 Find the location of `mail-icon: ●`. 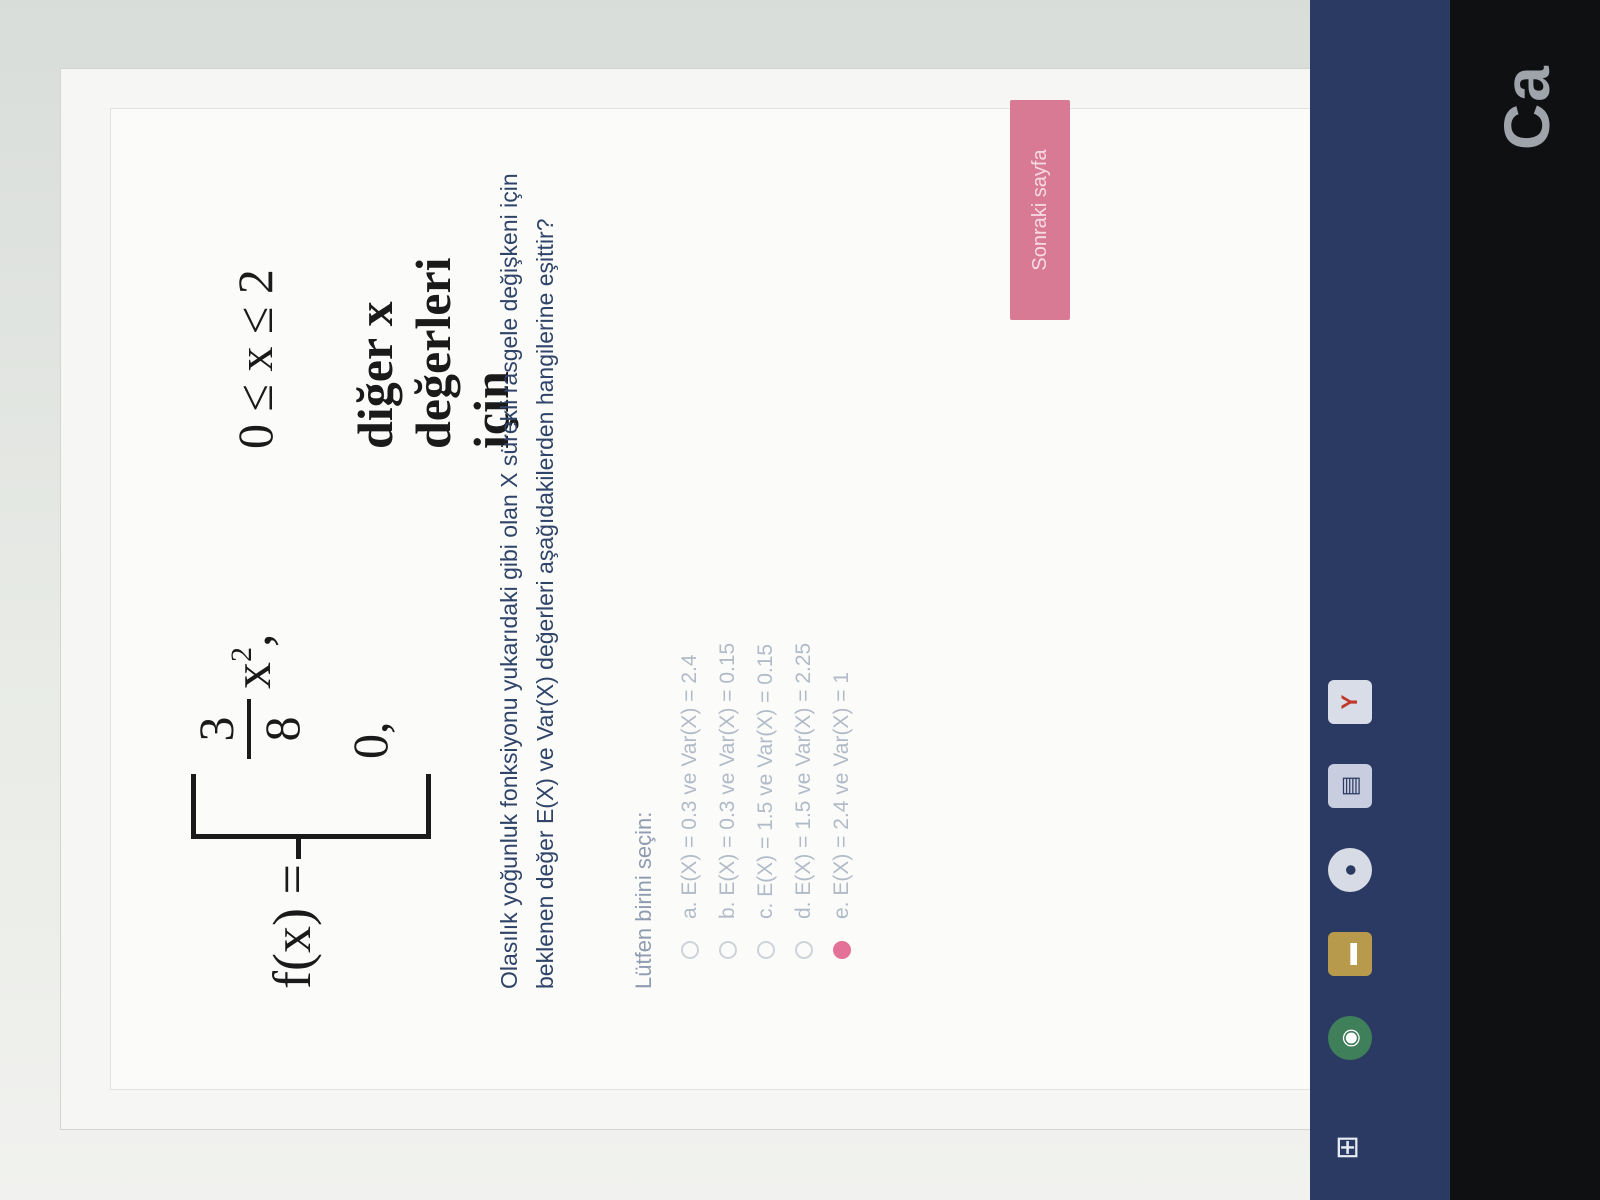

mail-icon: ● is located at coordinates (1350, 870).